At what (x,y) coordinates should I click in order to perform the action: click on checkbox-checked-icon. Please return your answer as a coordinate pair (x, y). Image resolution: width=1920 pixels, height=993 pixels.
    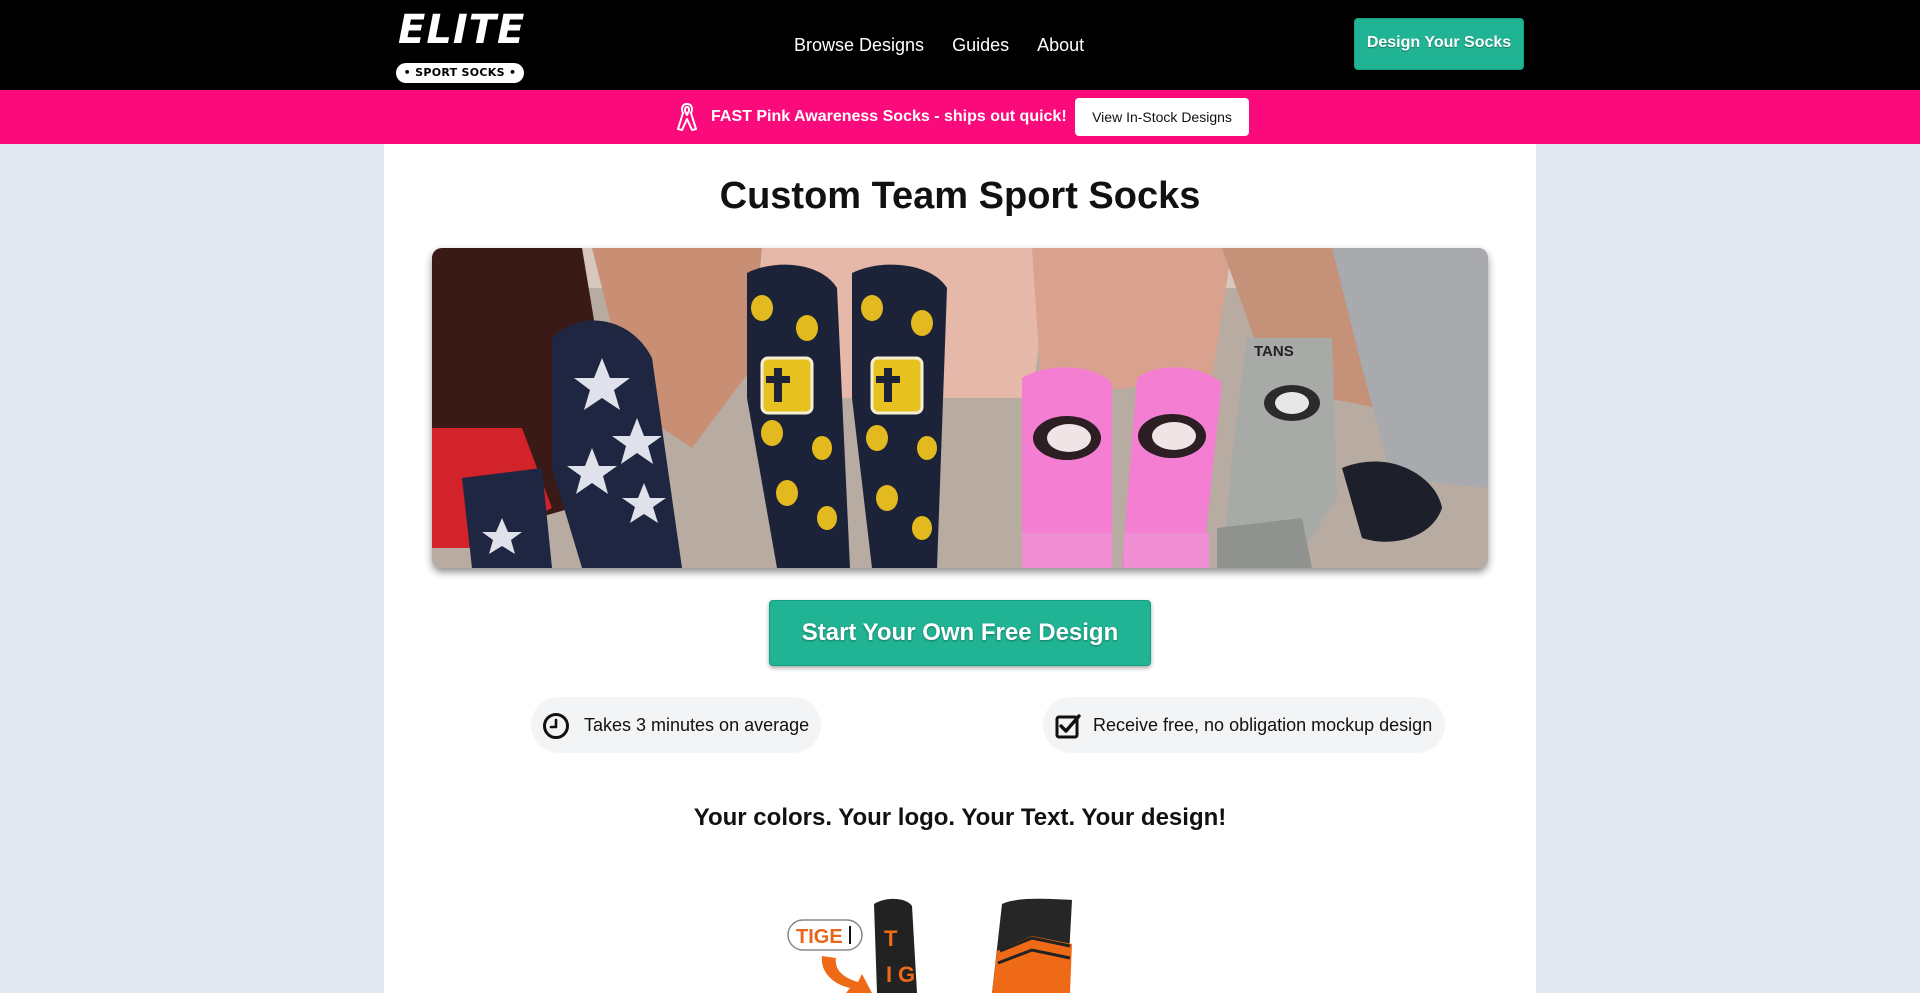
    Looking at the image, I should click on (1068, 726).